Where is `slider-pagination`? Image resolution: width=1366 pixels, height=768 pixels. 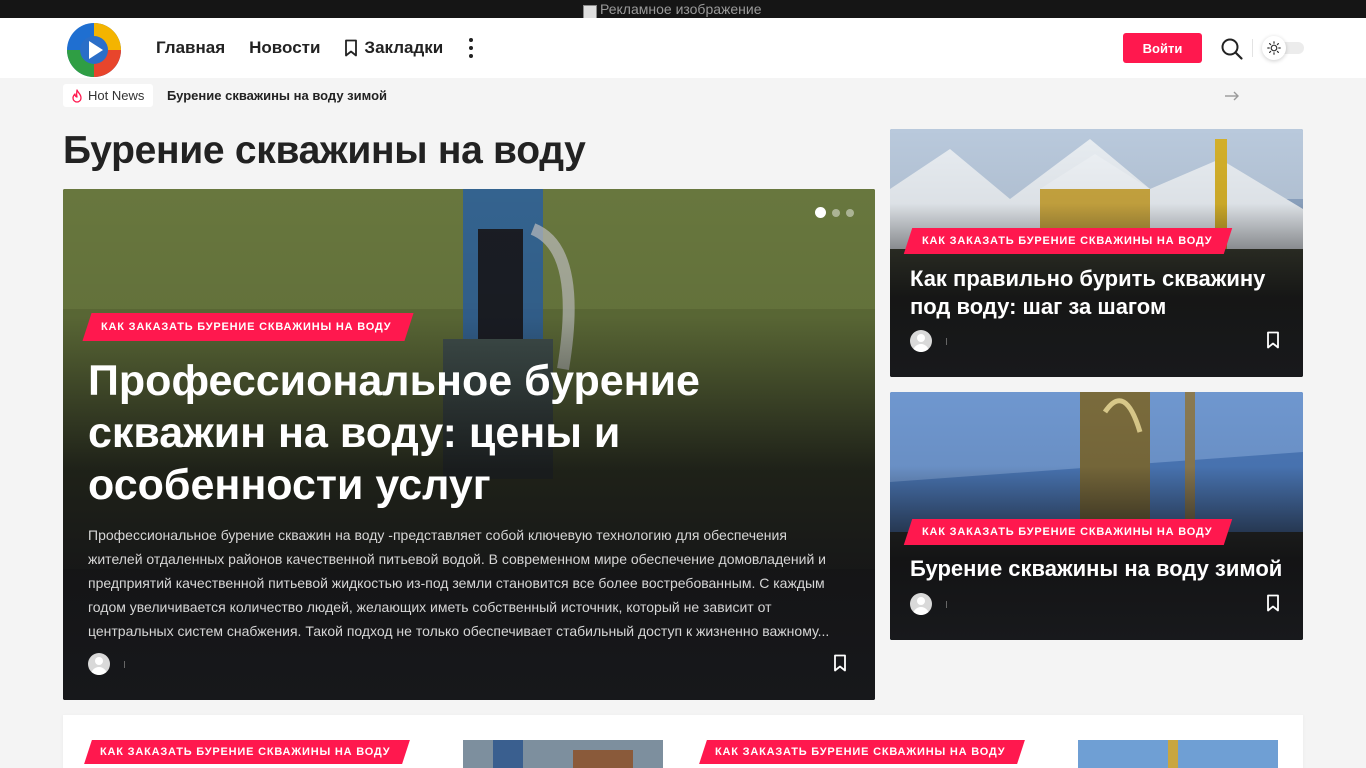
slider-pagination is located at coordinates (834, 212).